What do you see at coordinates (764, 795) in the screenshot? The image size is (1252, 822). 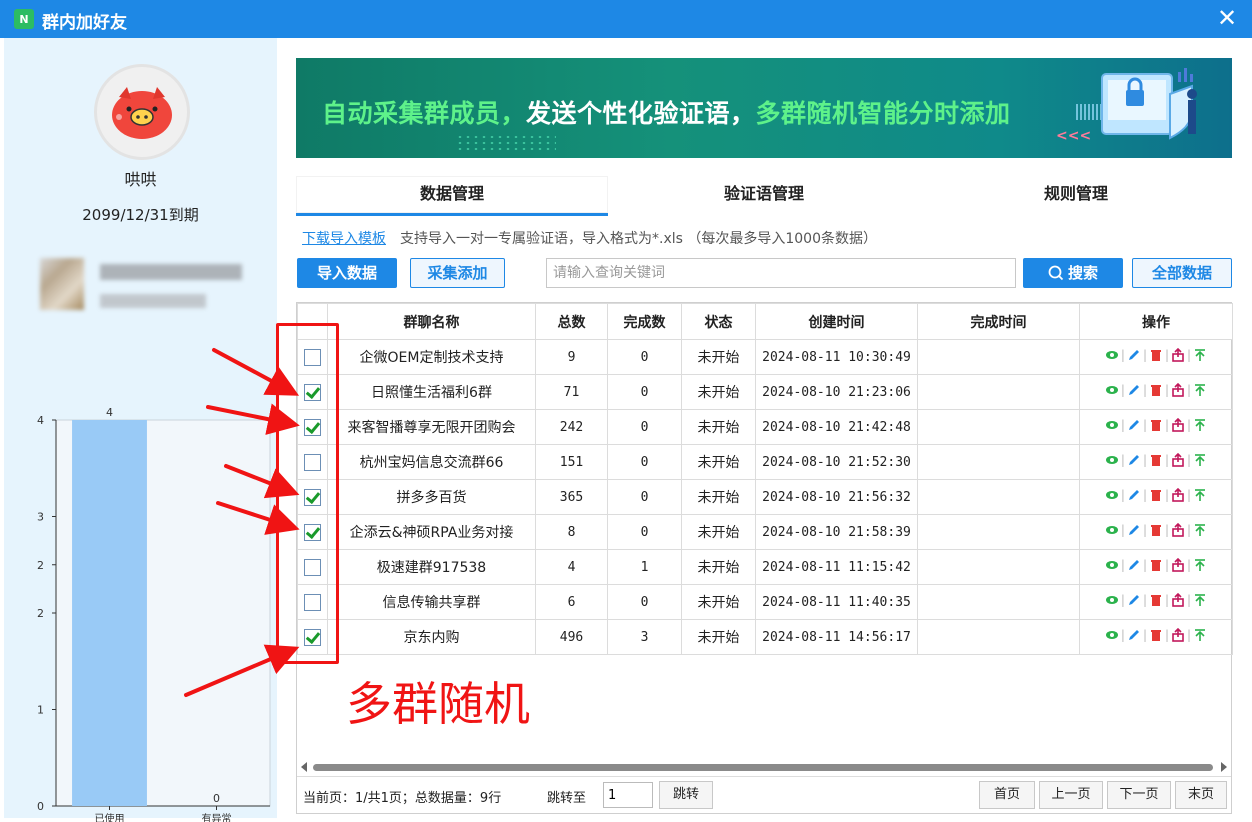 I see `pagination-bar: 当前页：1/共1页；总数据量：9行 跳转至 跳转 首页 上一页 下一页 末页` at bounding box center [764, 795].